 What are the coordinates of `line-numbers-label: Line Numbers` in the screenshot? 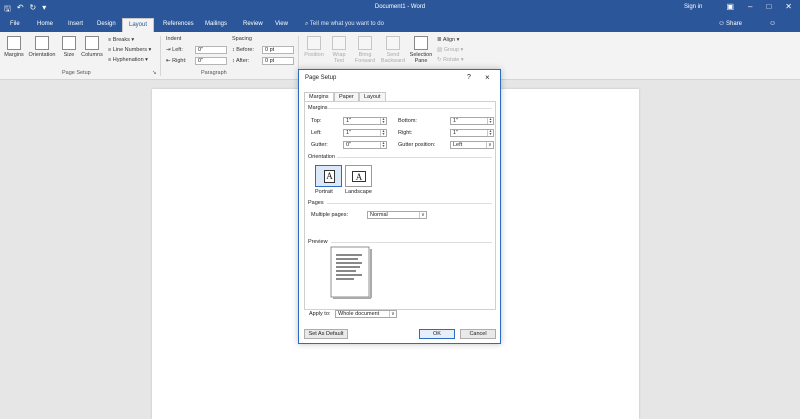 It's located at (129, 50).